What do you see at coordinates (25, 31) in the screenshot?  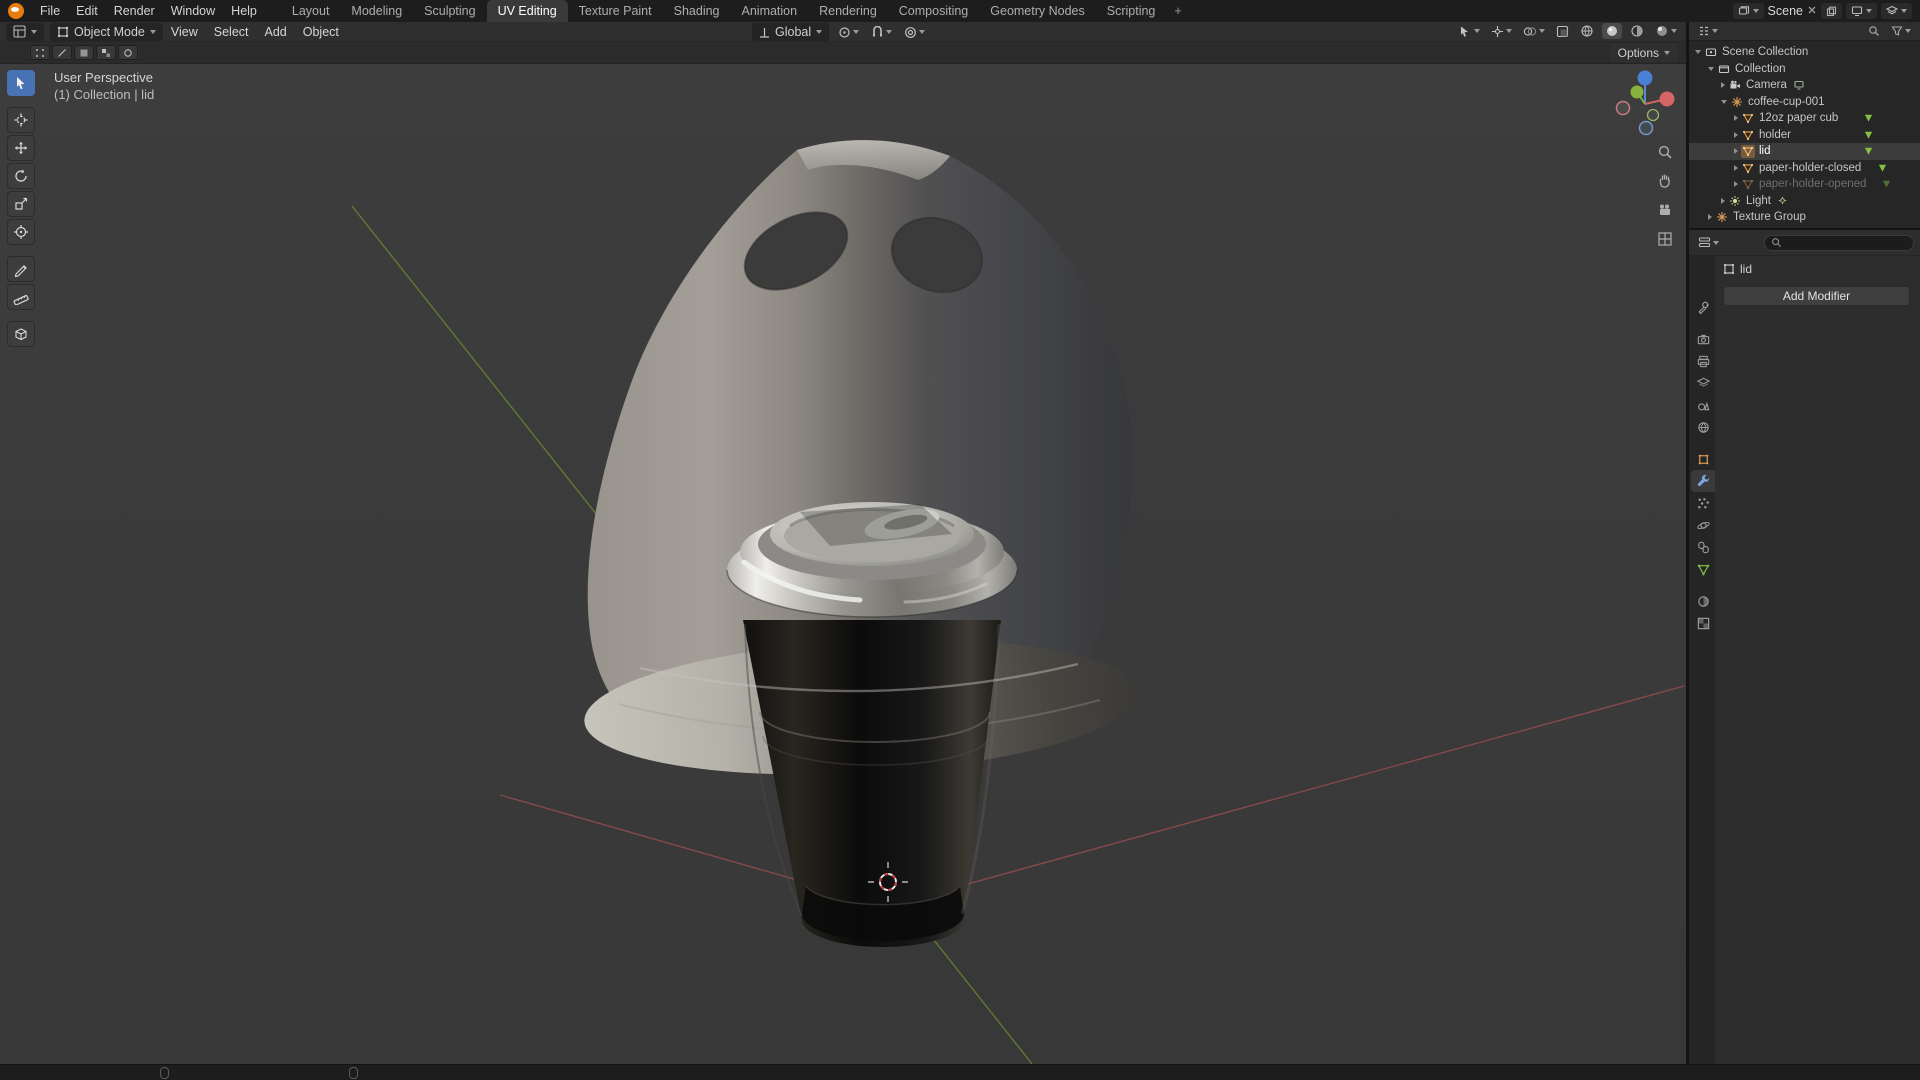 I see `editor-type-button` at bounding box center [25, 31].